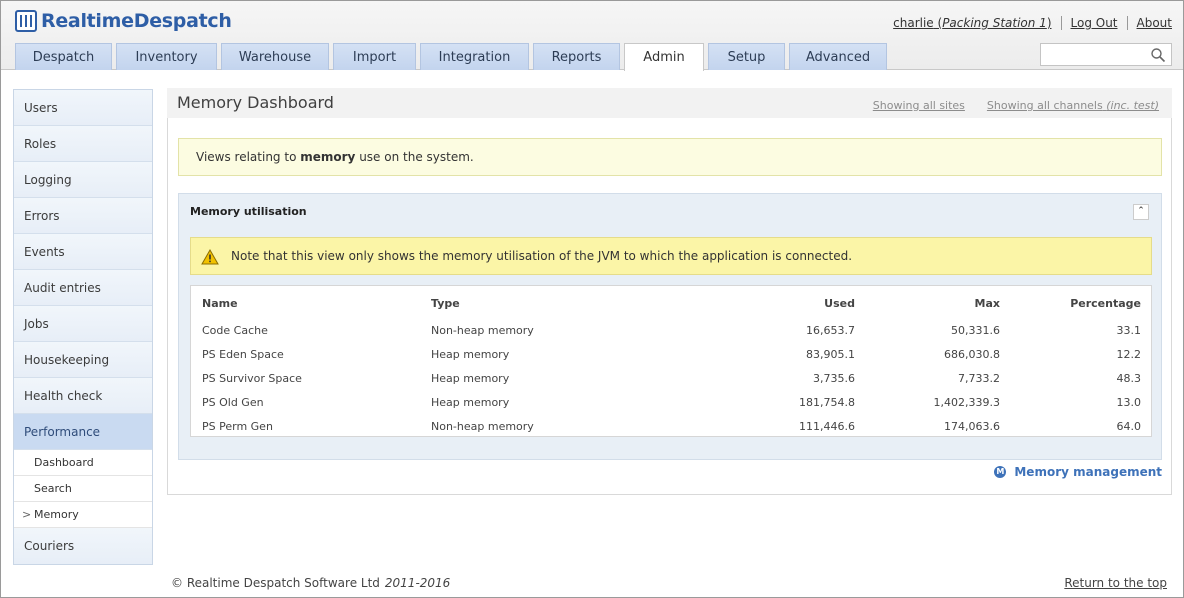 The image size is (1184, 598). What do you see at coordinates (1075, 302) in the screenshot?
I see `col-header-percentage: Percentage` at bounding box center [1075, 302].